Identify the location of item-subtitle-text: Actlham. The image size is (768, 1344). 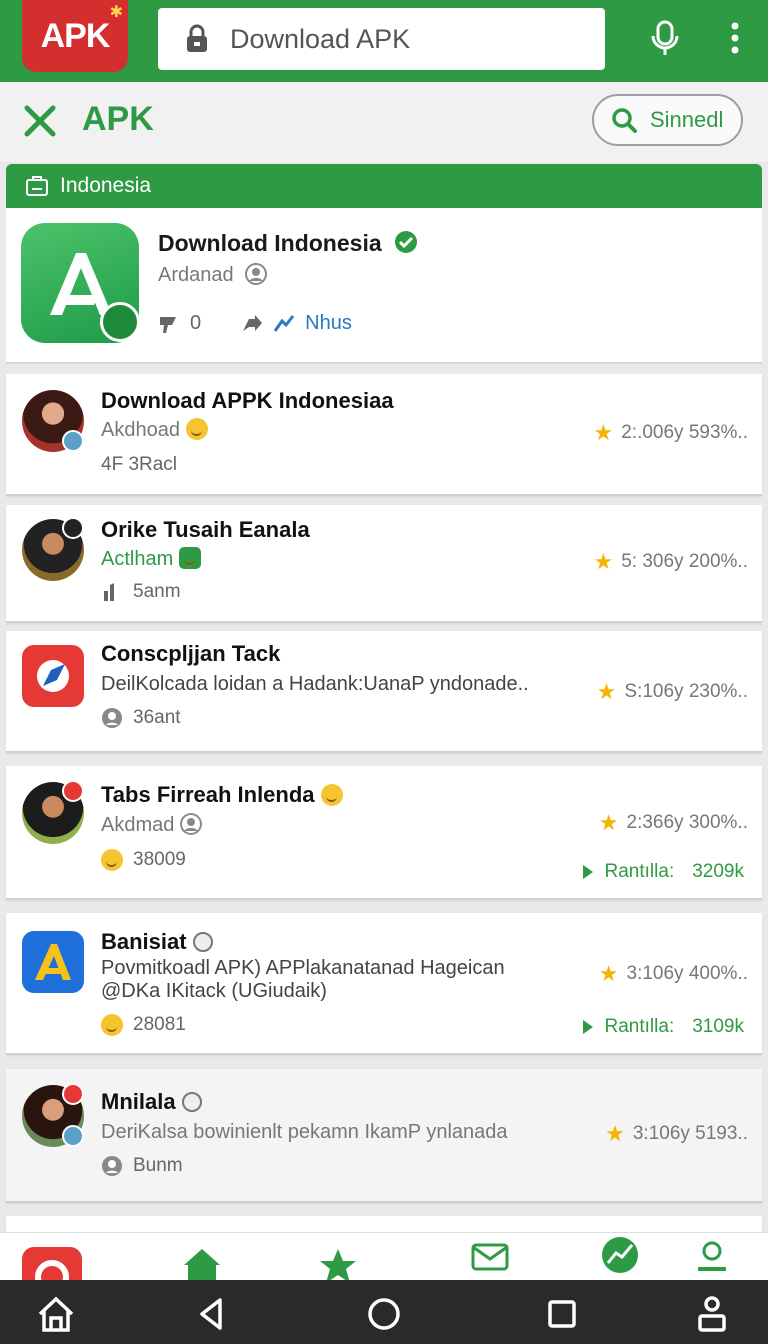
(137, 559).